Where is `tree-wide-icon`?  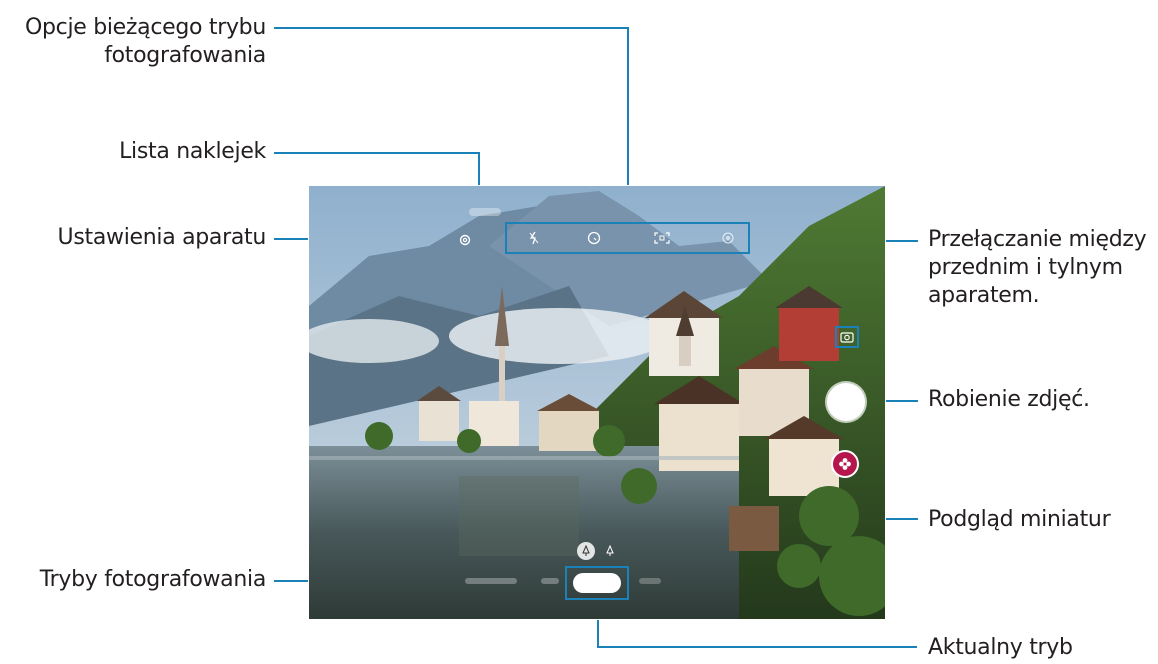
tree-wide-icon is located at coordinates (586, 550).